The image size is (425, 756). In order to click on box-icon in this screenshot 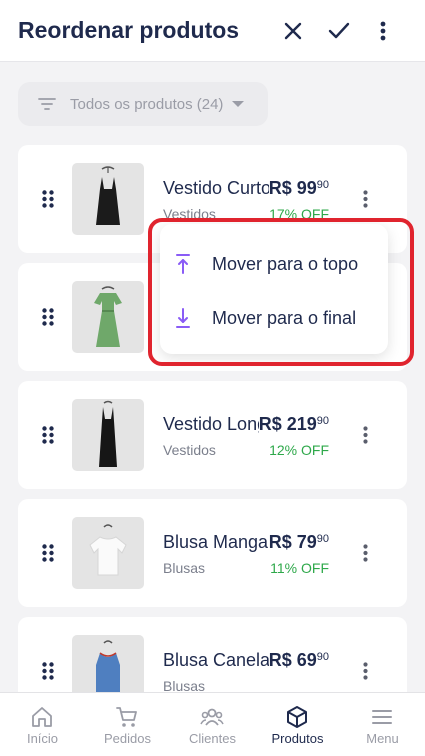, I will do `click(297, 717)`.